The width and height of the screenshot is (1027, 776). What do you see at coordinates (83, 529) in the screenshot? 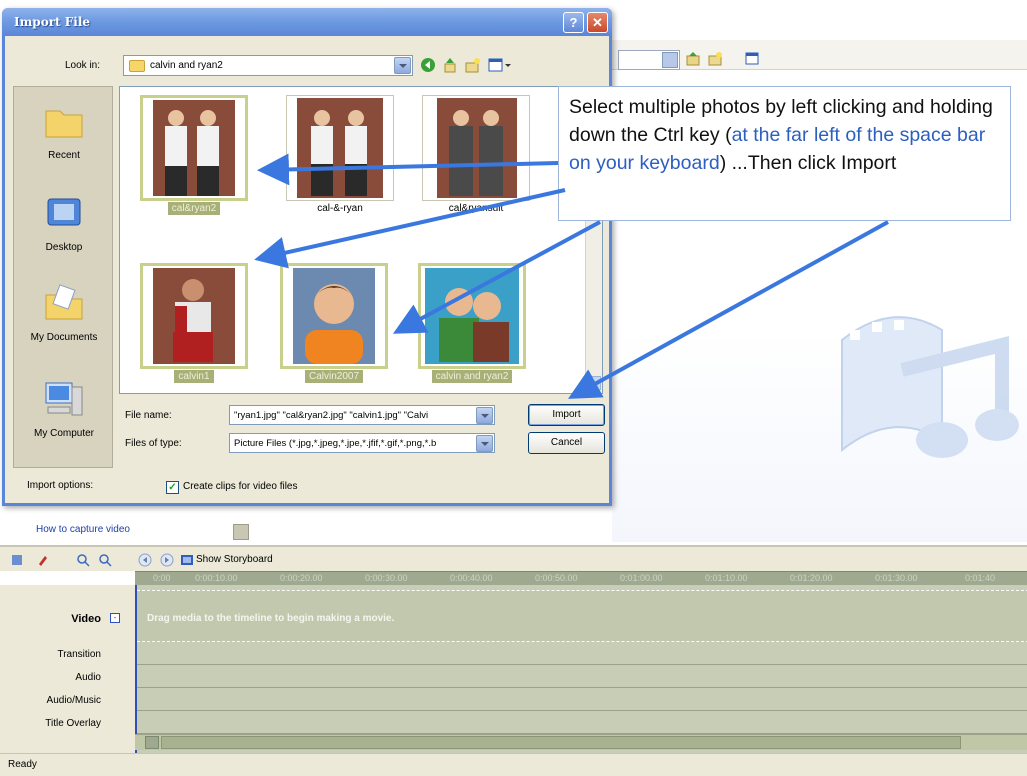
I see `capture-video-link: How to capture video` at bounding box center [83, 529].